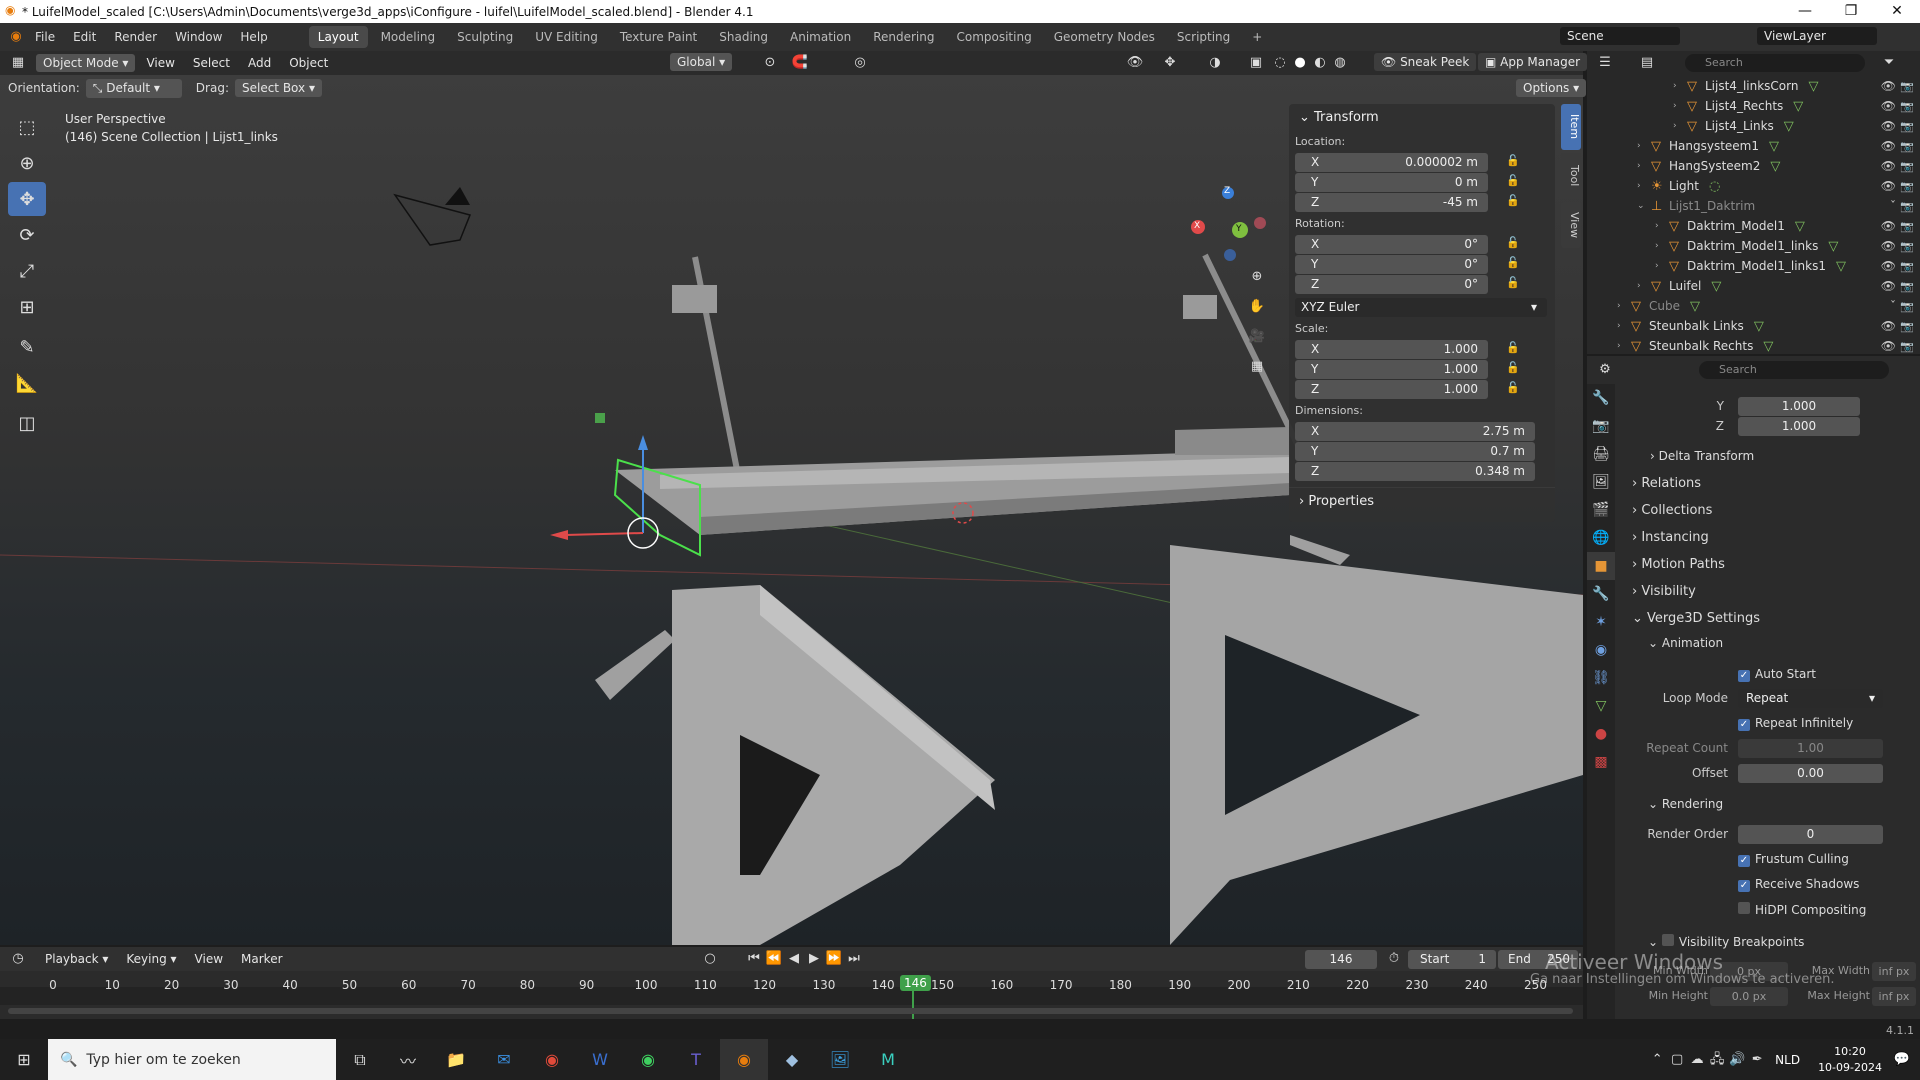 The image size is (1920, 1080). I want to click on restore-button: ❐, so click(1851, 11).